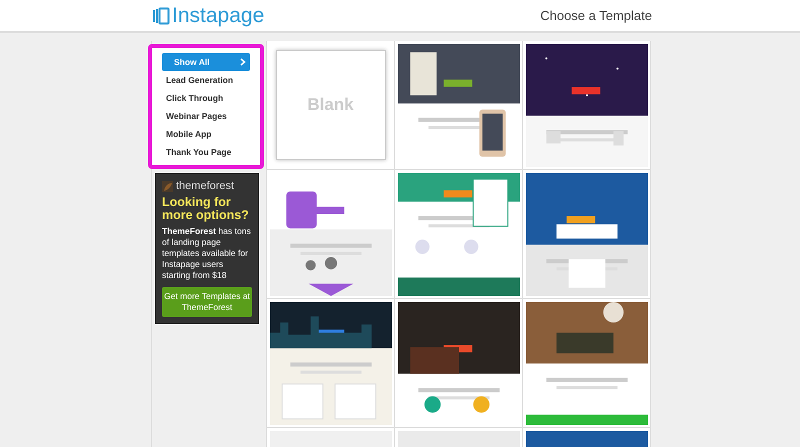  I want to click on logo-text: Instapage, so click(218, 16).